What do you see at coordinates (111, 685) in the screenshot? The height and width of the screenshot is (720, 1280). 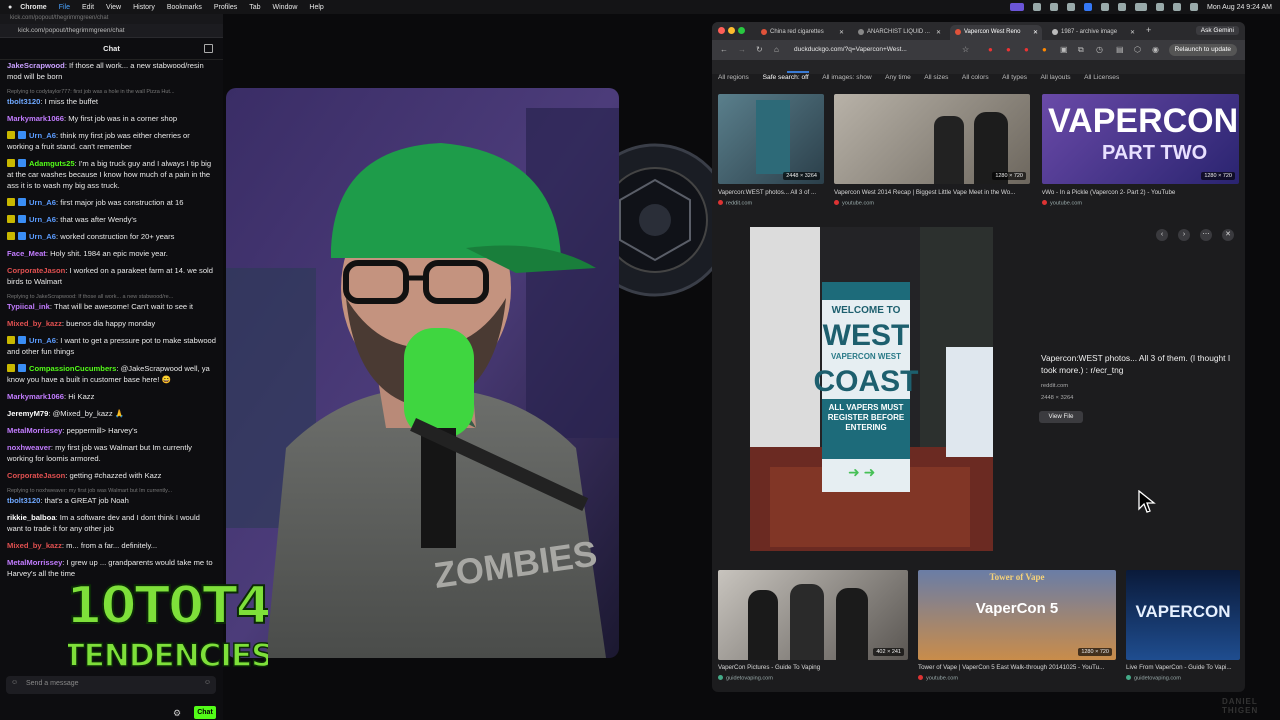 I see `chat-input: ☺ Send a message ☺` at bounding box center [111, 685].